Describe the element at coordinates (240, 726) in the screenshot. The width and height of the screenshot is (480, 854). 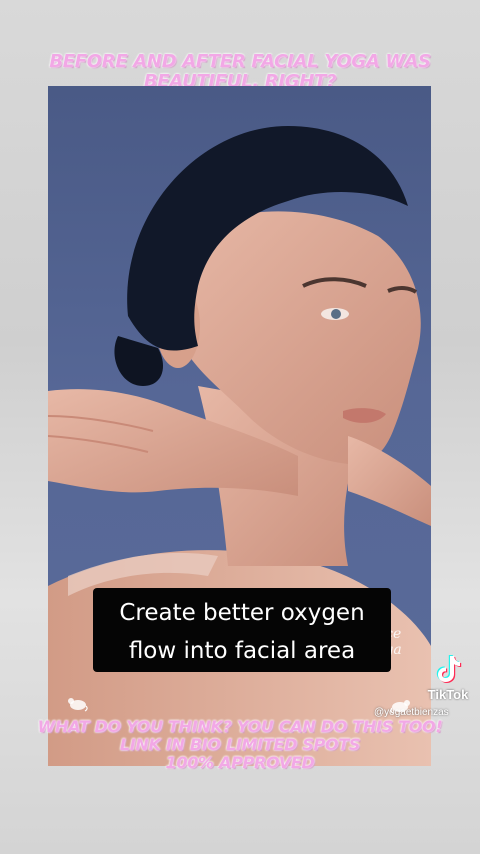
I see `bottom-caption-line-1: WHAT DO YOU THINK? YOU CAN DO THIS TOO!` at that location.